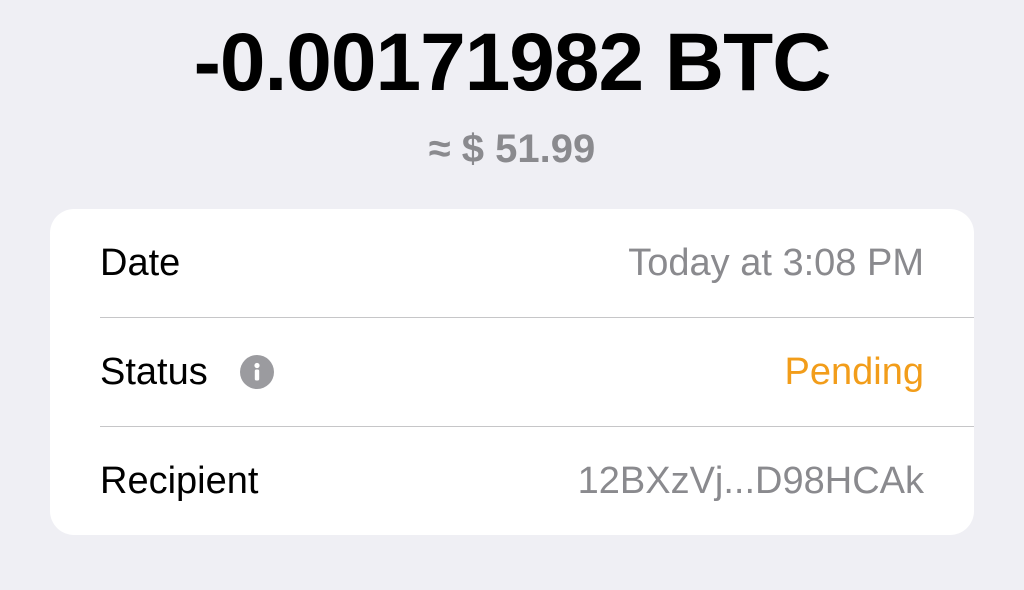  What do you see at coordinates (256, 372) in the screenshot?
I see `info-icon` at bounding box center [256, 372].